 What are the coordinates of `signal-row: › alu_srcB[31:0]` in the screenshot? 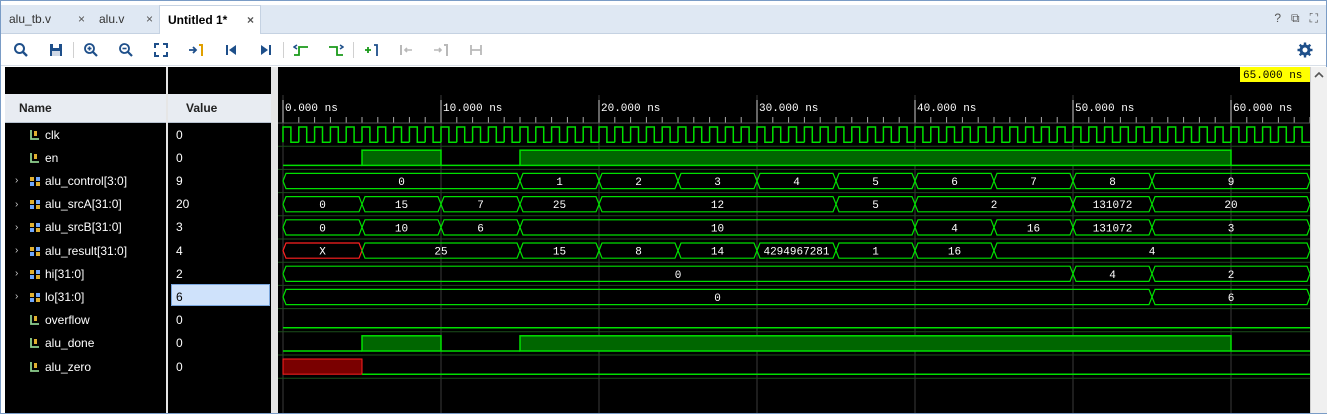 It's located at (85, 227).